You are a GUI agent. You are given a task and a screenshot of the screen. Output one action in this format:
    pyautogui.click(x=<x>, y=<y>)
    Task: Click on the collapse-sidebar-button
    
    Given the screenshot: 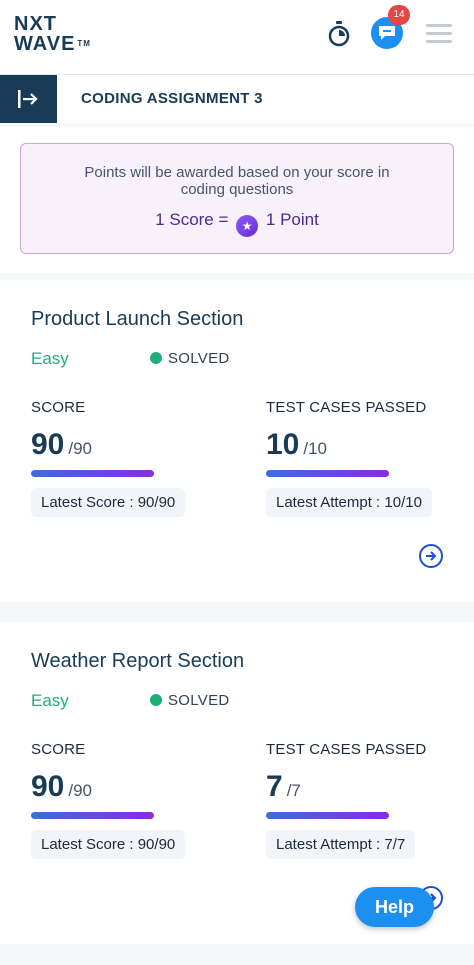 What is the action you would take?
    pyautogui.click(x=28, y=99)
    